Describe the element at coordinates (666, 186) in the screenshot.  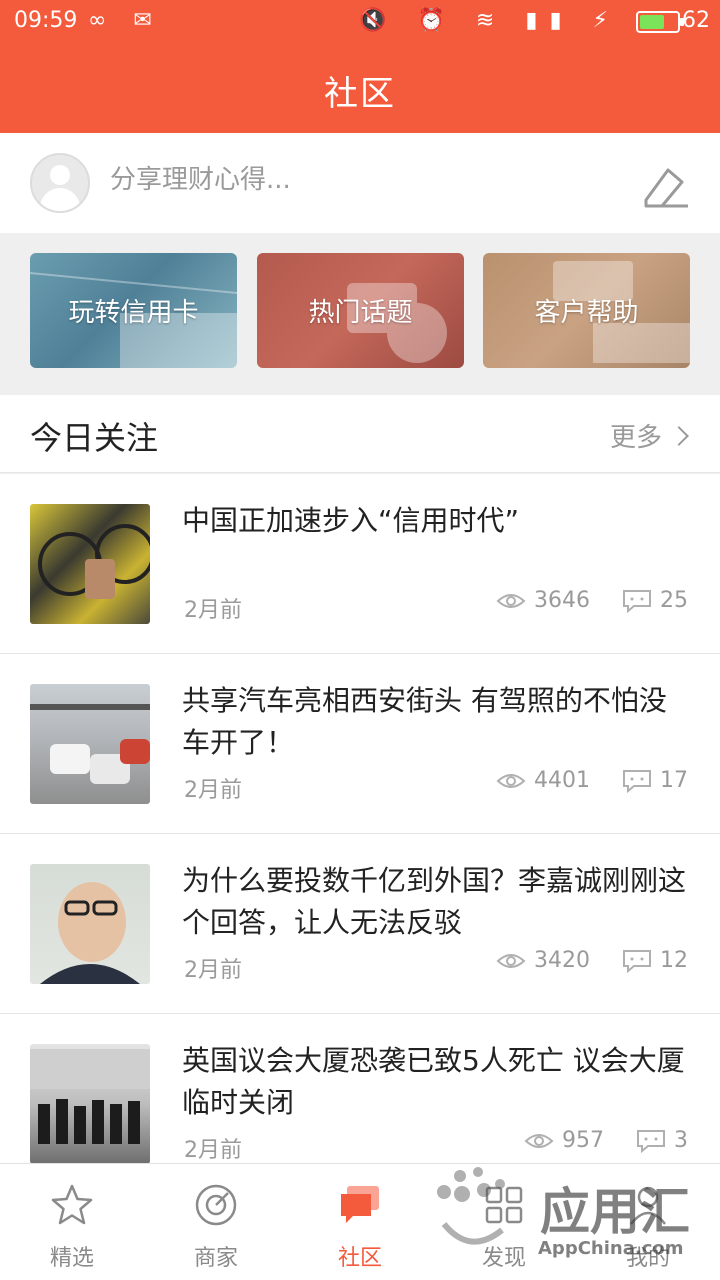
I see `edit-icon` at that location.